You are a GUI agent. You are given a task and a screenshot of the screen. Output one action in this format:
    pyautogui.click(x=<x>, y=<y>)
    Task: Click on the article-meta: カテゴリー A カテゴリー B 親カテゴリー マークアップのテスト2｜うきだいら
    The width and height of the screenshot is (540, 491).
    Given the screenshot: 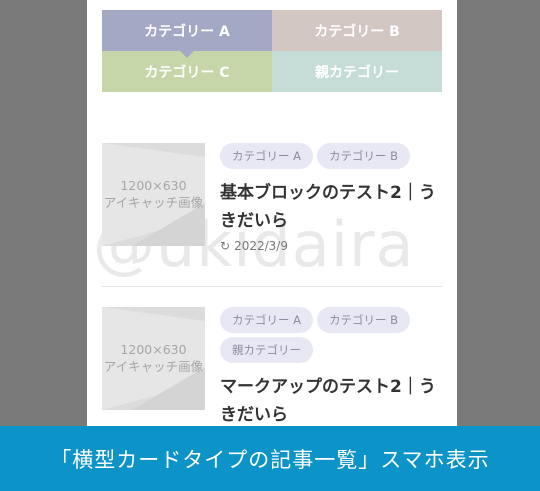 What is the action you would take?
    pyautogui.click(x=331, y=368)
    